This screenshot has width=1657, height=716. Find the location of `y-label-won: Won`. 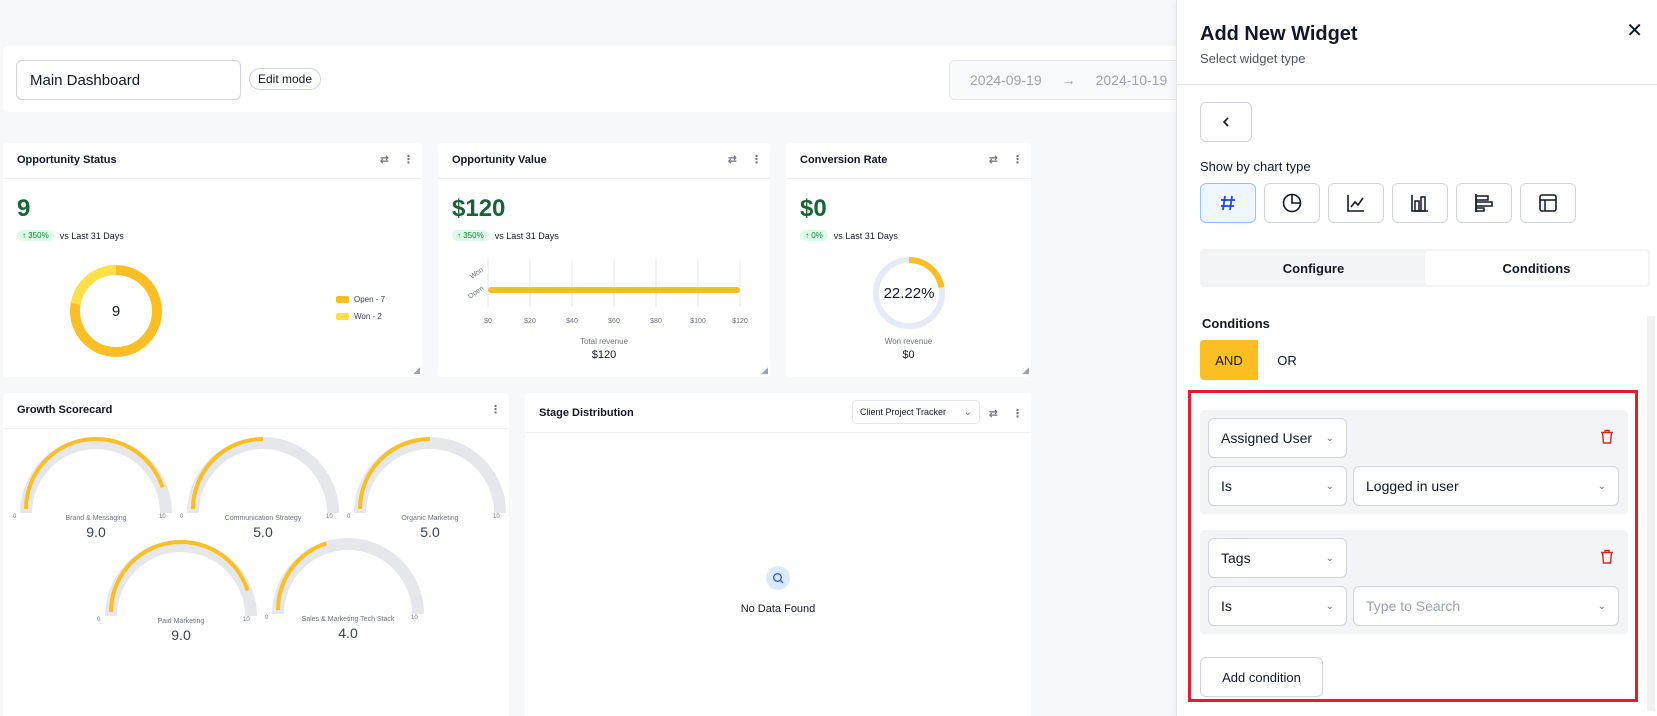

y-label-won: Won is located at coordinates (477, 274).